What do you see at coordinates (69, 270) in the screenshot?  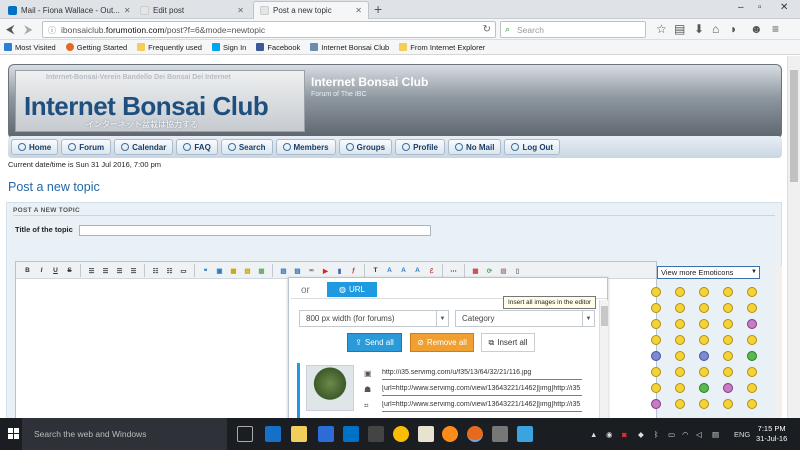 I see `strike-button: S` at bounding box center [69, 270].